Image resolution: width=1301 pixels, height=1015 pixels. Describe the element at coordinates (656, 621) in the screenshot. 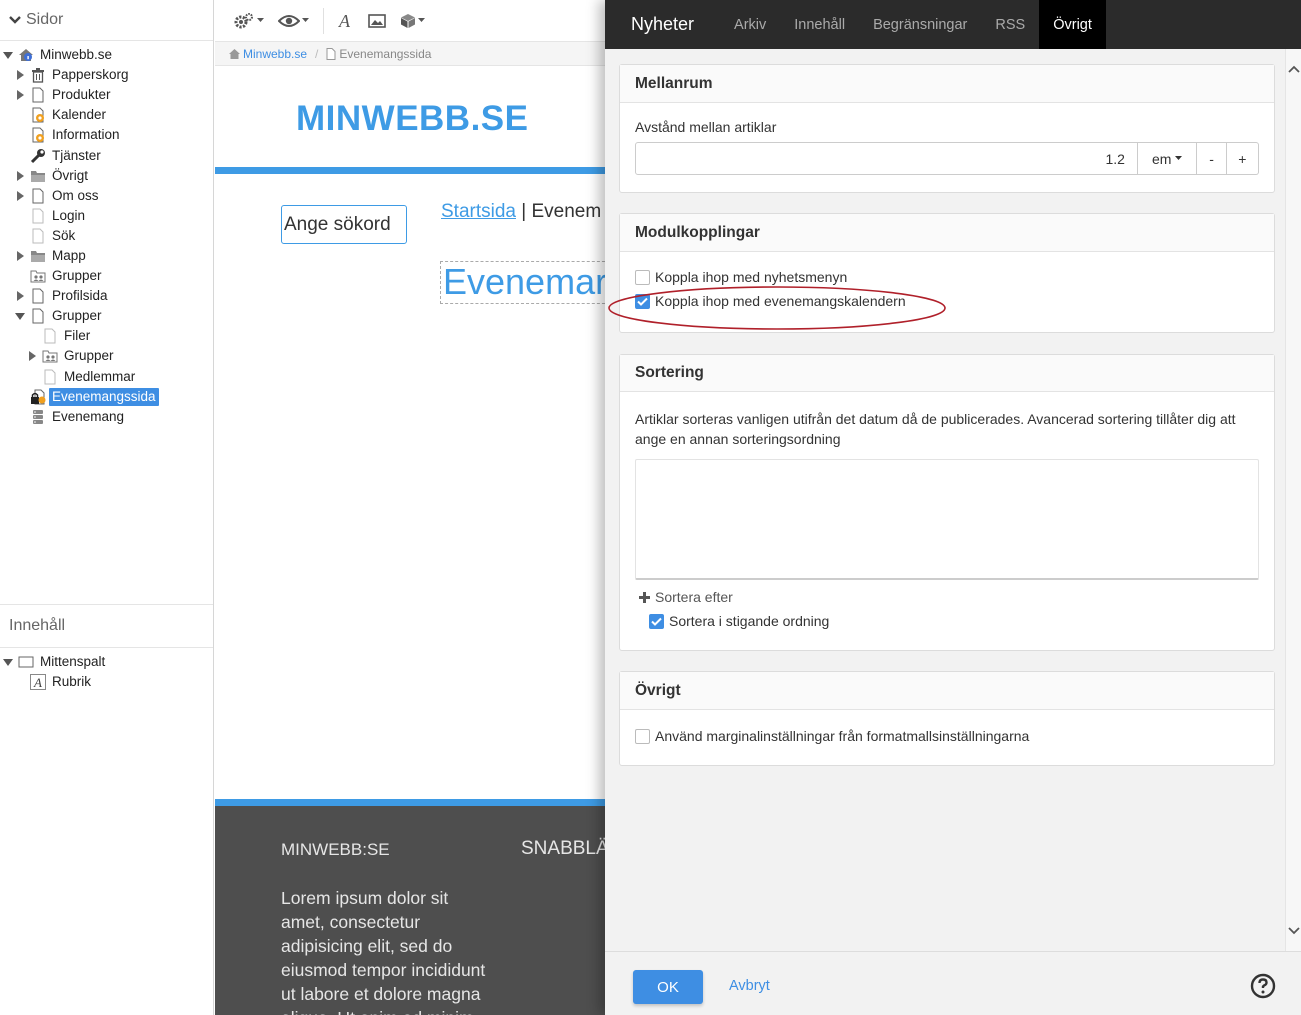

I see `ascending-checkbox` at that location.